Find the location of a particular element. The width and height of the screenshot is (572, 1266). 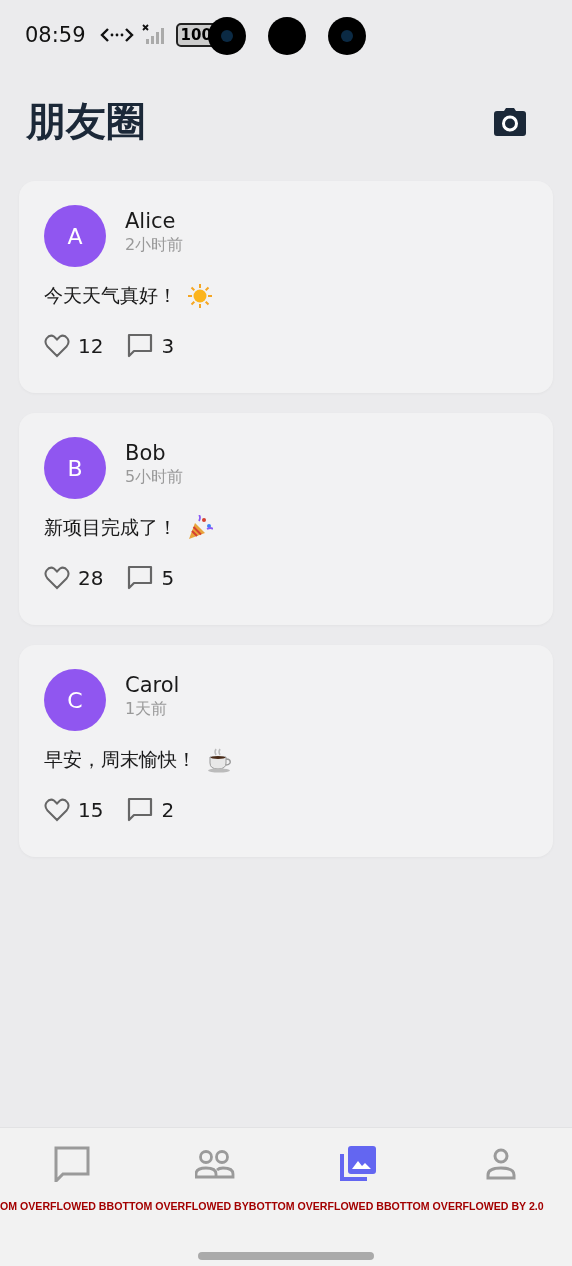

post-time: 5小时前 is located at coordinates (154, 477).